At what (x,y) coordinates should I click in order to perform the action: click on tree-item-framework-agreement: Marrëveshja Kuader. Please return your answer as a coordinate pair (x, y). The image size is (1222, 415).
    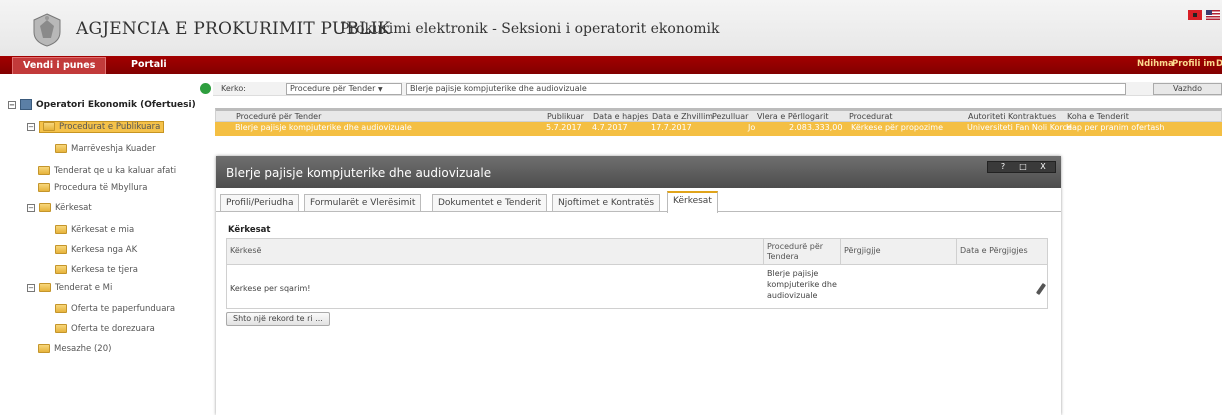
    Looking at the image, I should click on (105, 149).